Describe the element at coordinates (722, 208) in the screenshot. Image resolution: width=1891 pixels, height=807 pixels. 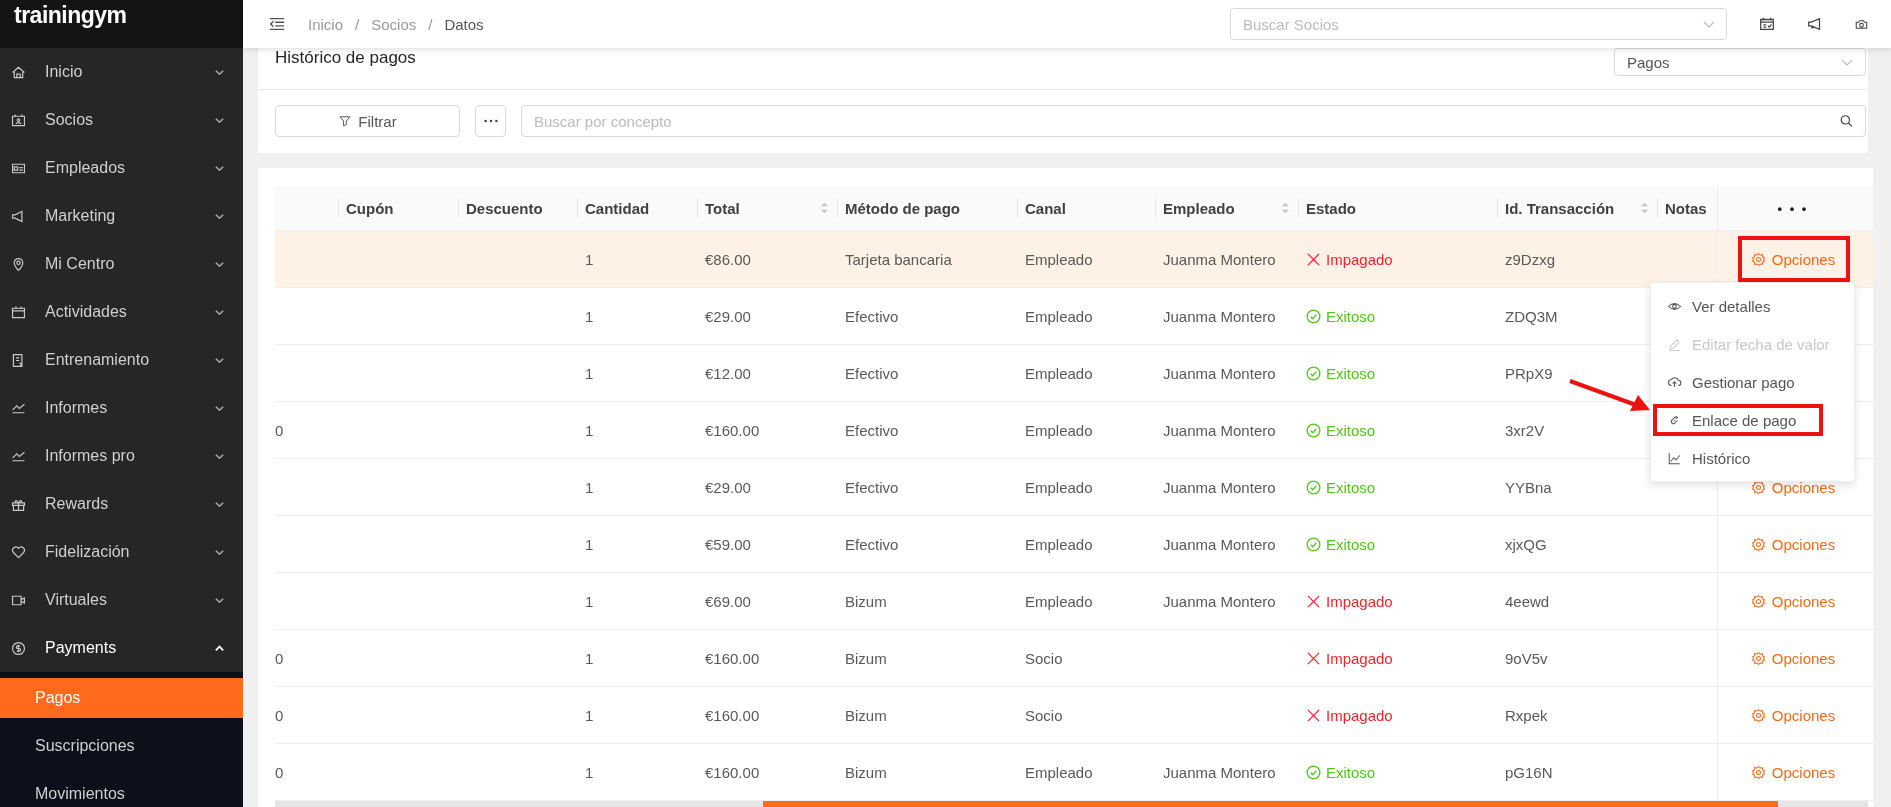
I see `column-header: Total` at that location.